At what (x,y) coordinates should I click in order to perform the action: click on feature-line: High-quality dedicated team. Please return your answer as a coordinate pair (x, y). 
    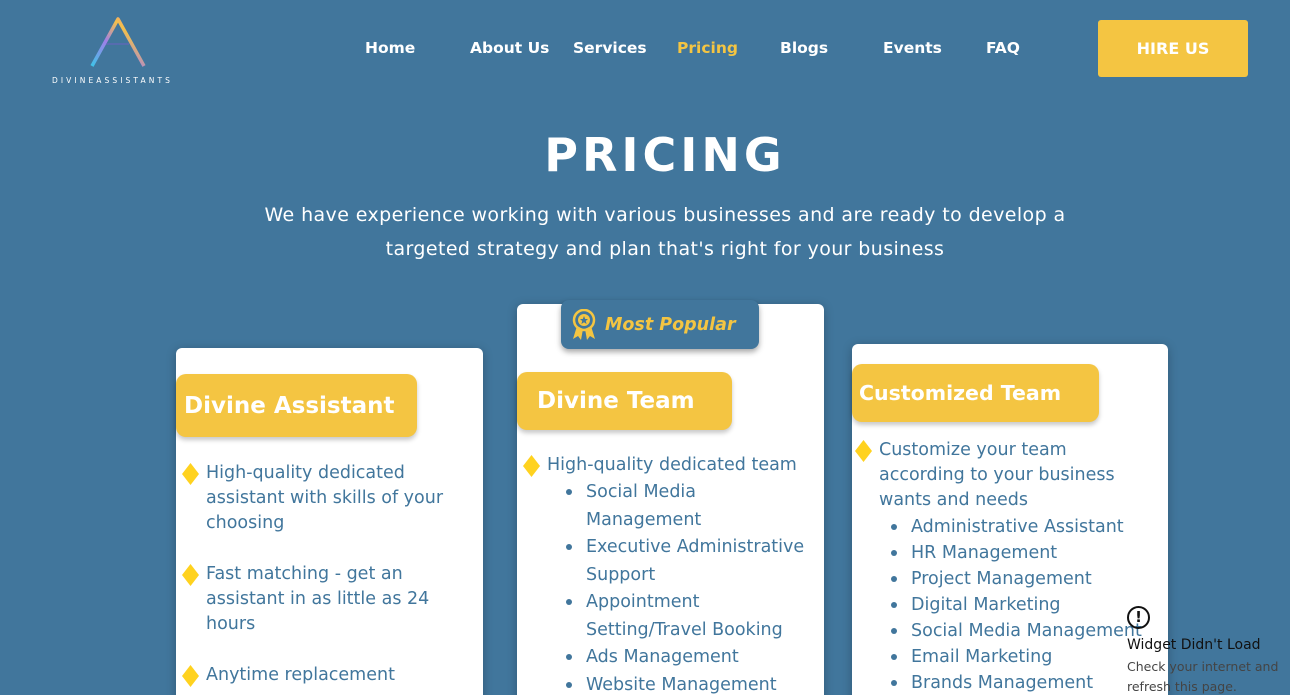
    Looking at the image, I should click on (672, 465).